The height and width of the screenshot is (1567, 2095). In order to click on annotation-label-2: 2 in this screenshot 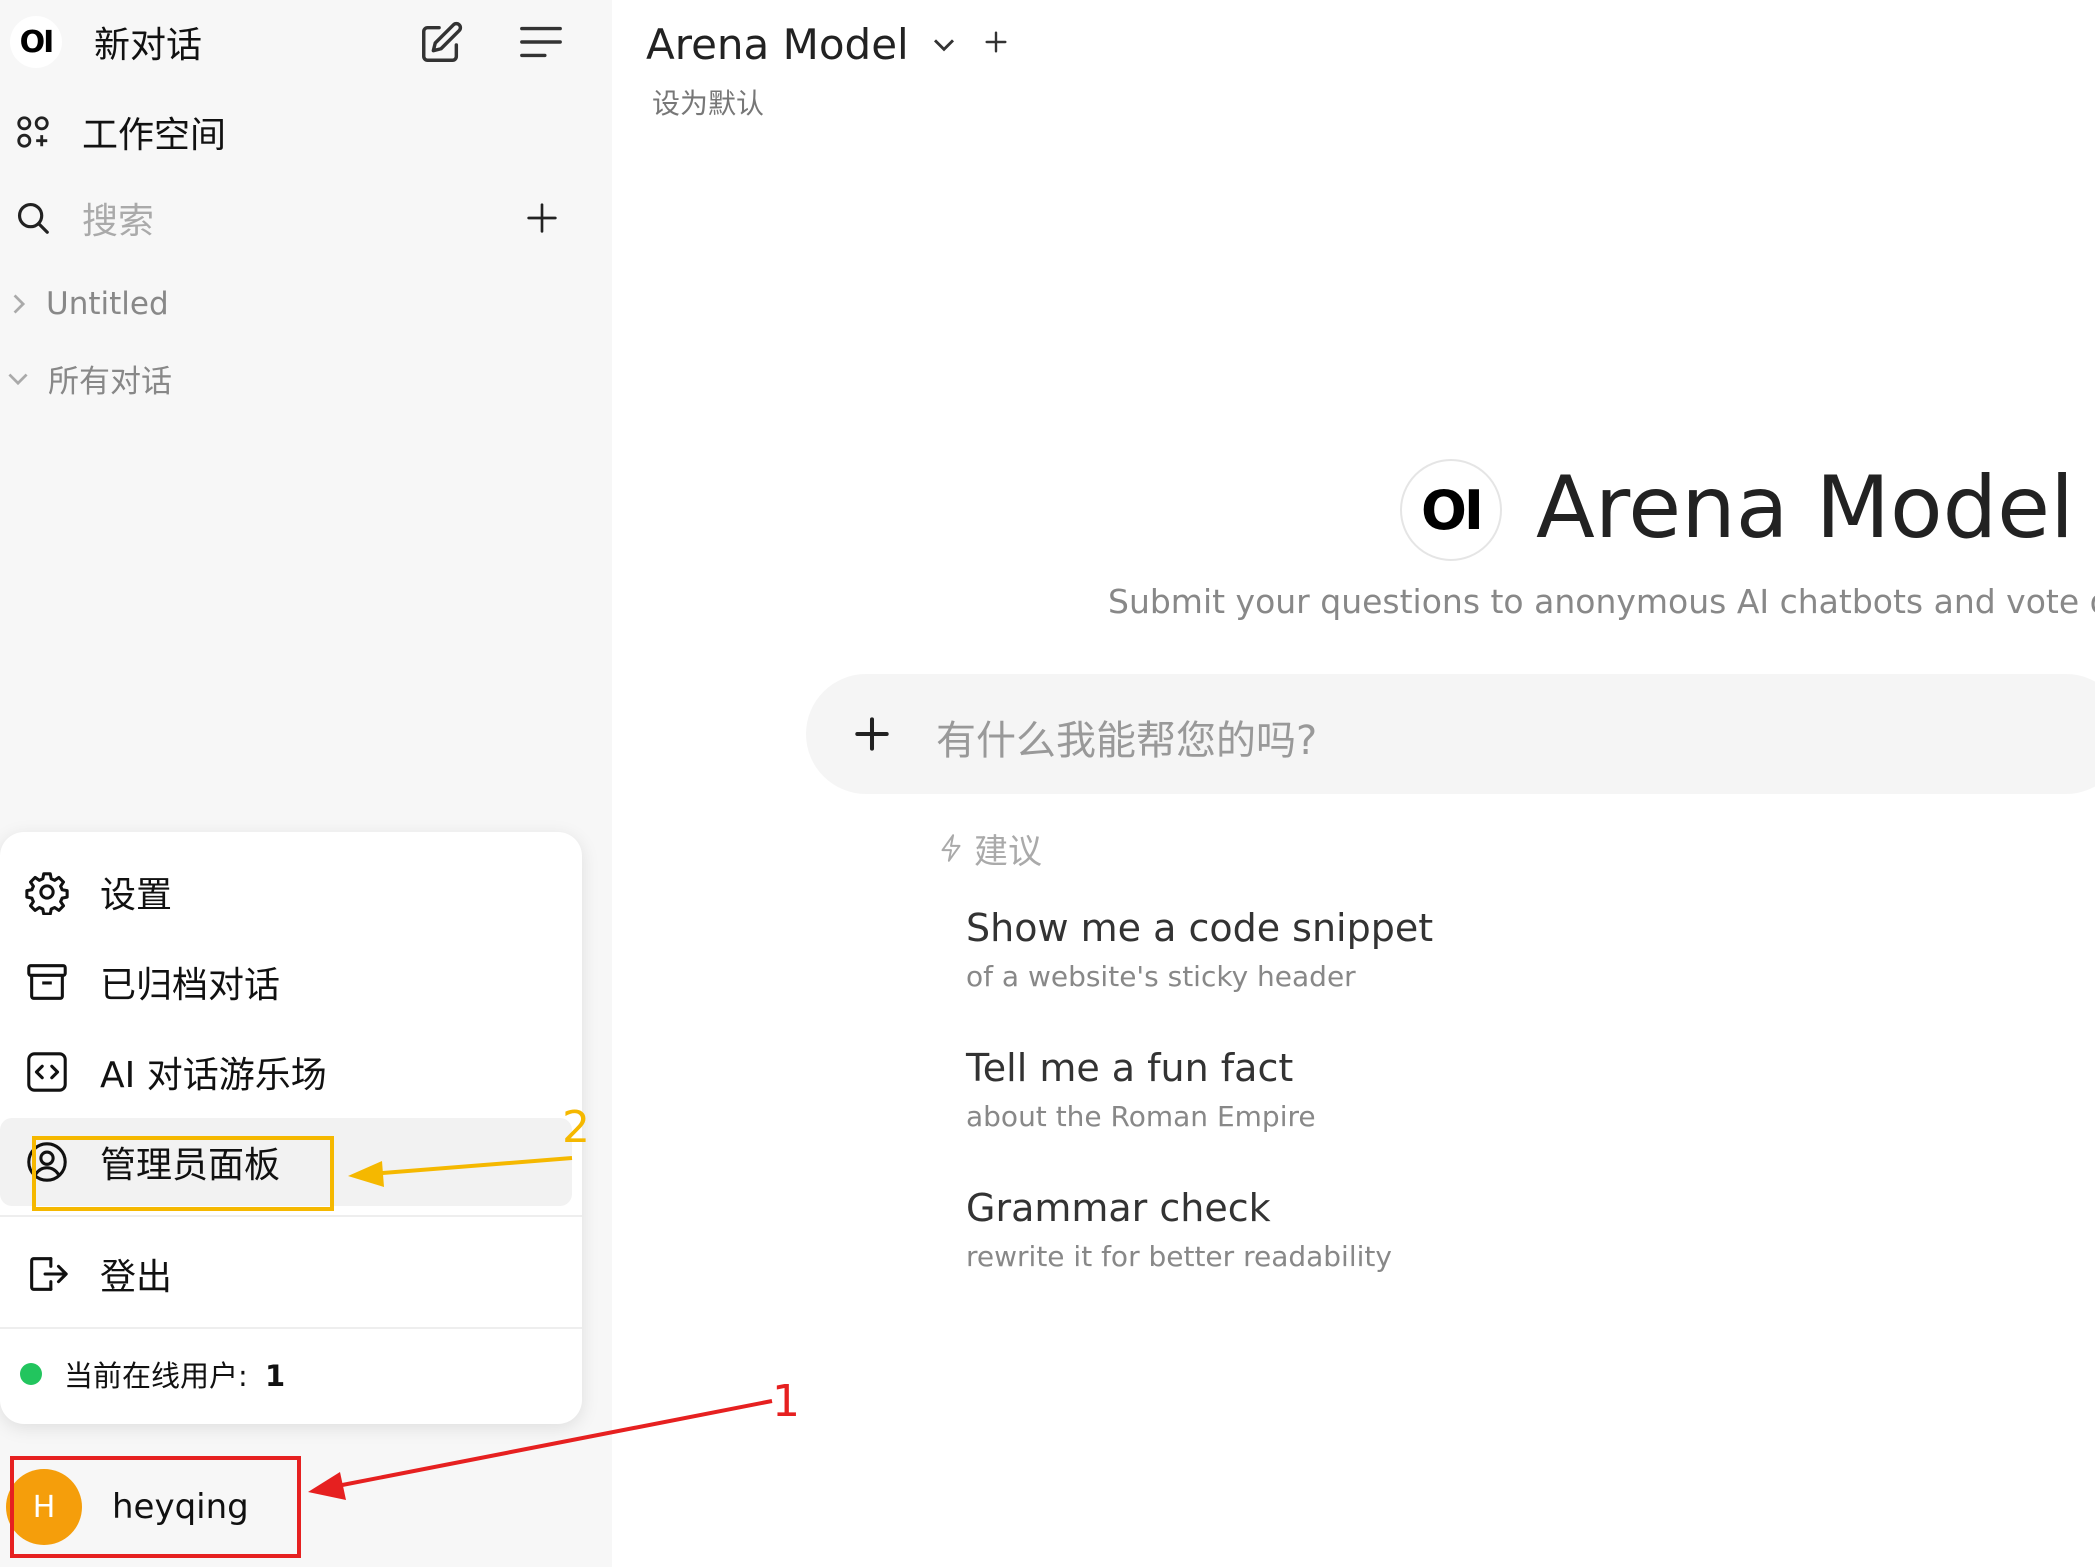, I will do `click(576, 1127)`.